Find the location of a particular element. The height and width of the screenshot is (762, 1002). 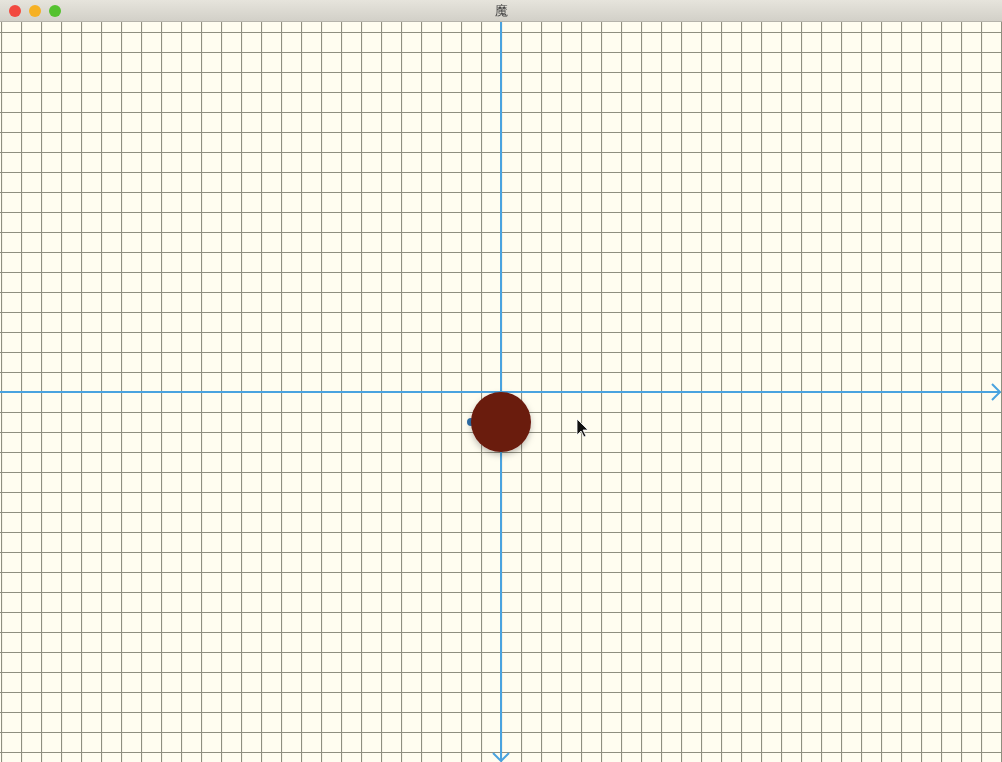

close-button is located at coordinates (15, 11).